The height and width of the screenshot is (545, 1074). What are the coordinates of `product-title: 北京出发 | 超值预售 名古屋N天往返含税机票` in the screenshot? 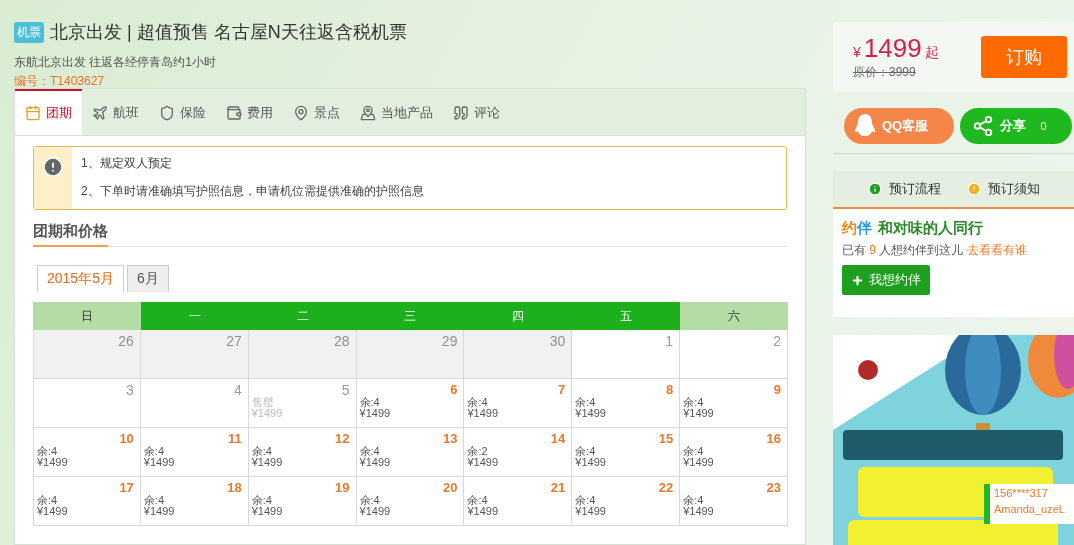 It's located at (228, 32).